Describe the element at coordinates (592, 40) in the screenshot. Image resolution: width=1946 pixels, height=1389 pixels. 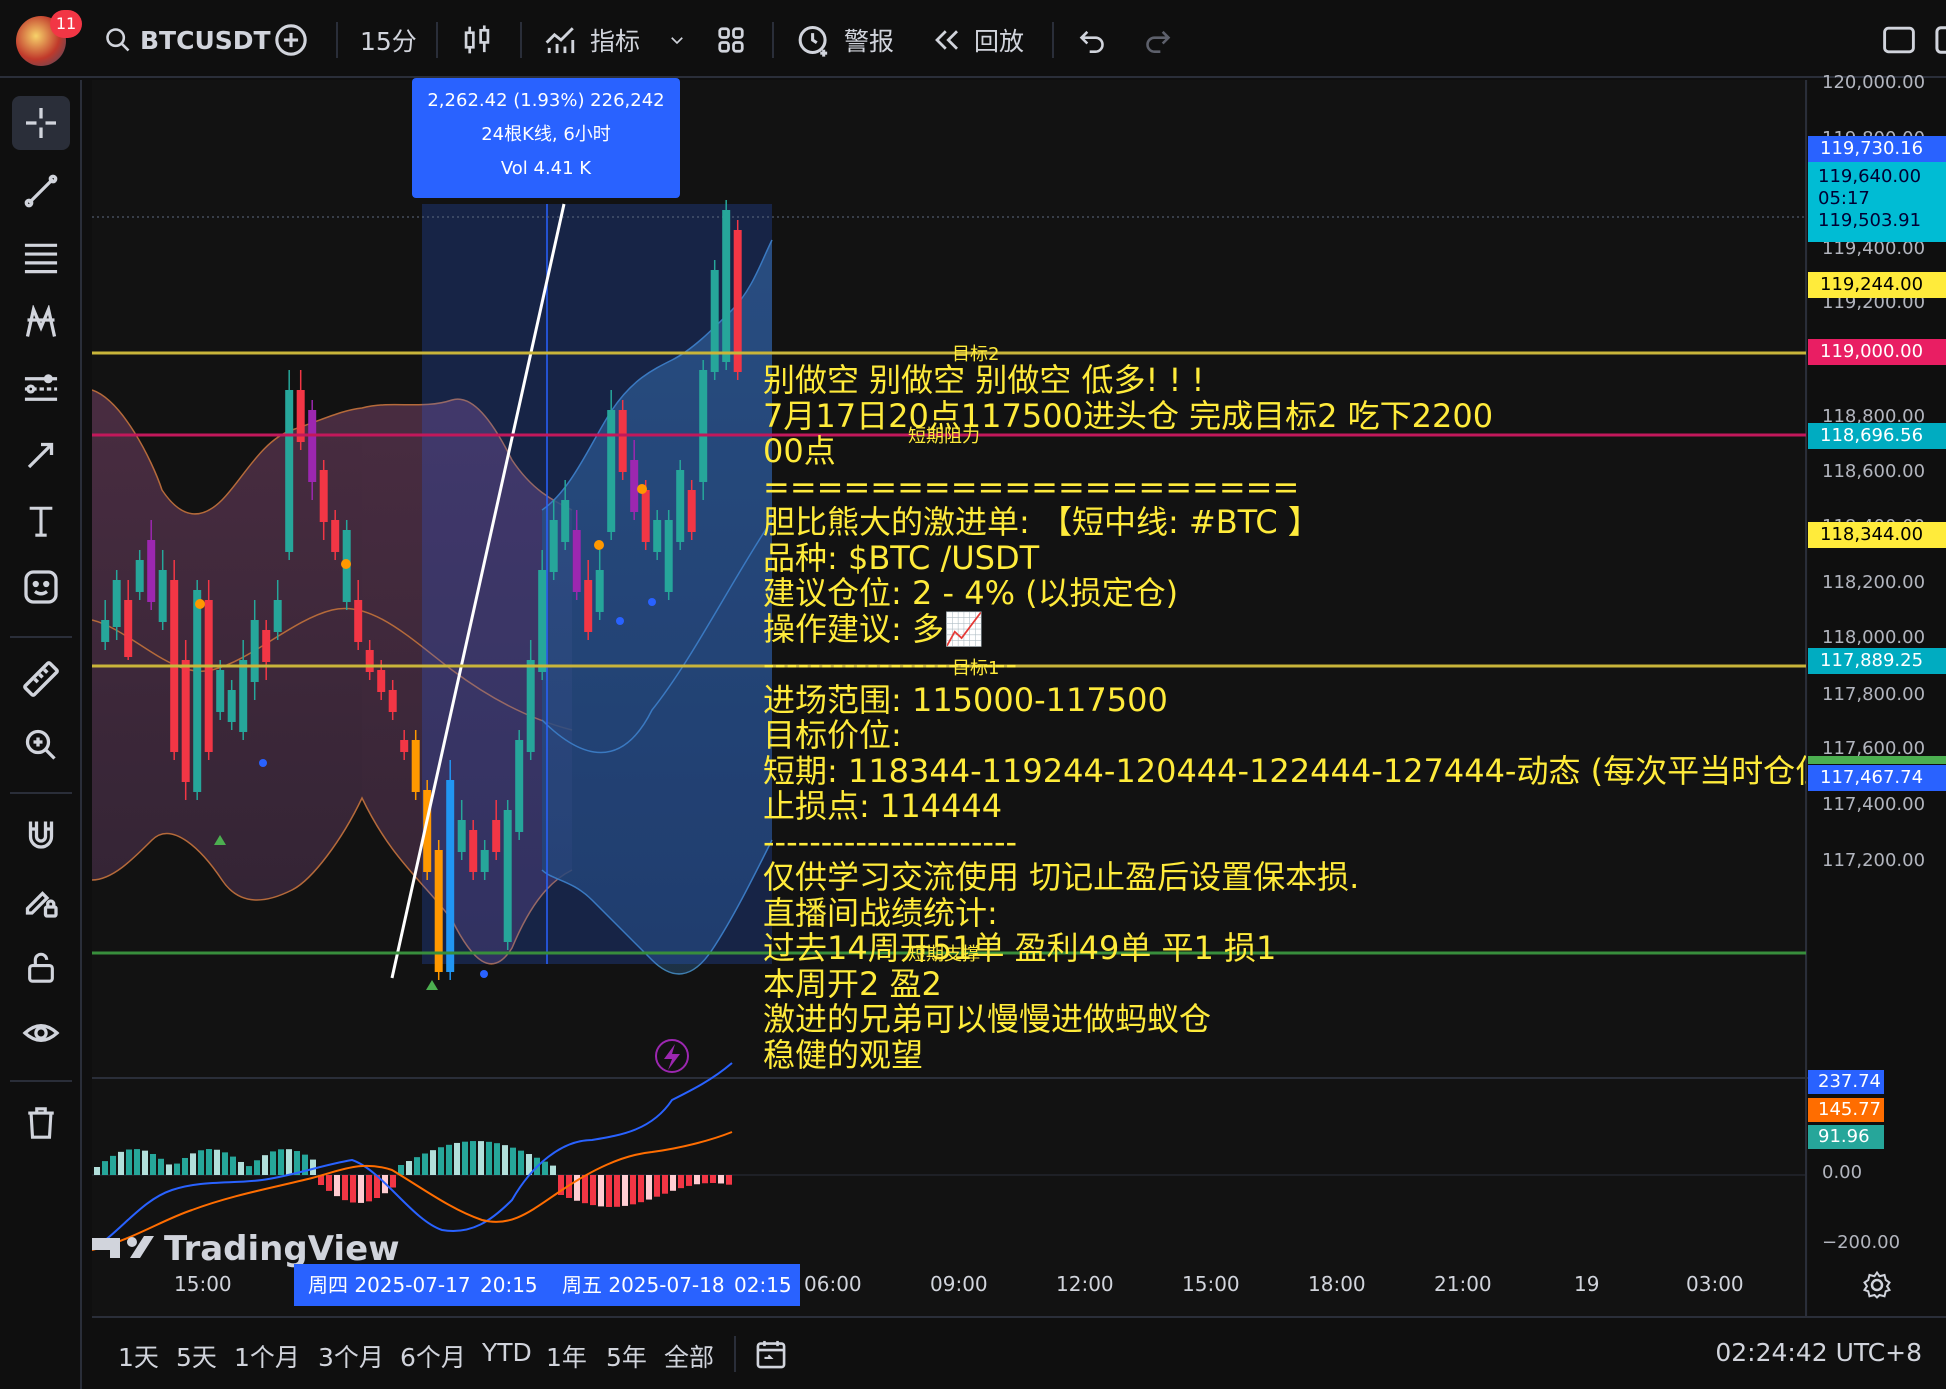
I see `indicators-button: 指标` at that location.